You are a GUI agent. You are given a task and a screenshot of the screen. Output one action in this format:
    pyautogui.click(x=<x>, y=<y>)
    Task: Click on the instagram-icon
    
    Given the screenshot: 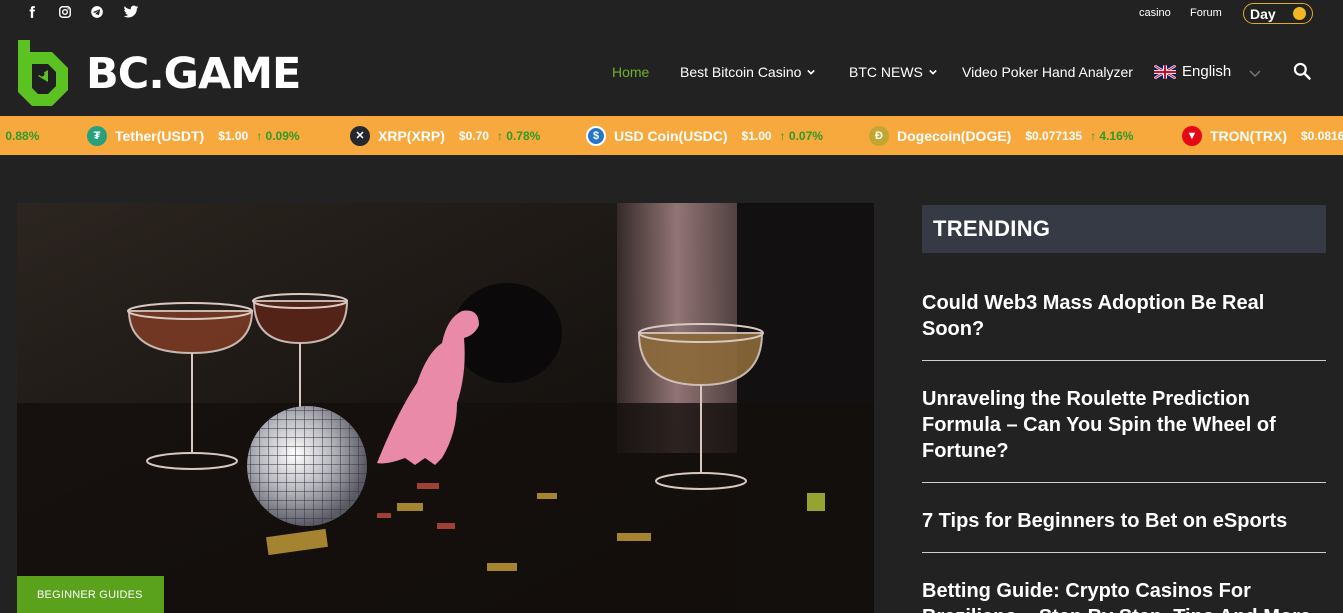 What is the action you would take?
    pyautogui.click(x=65, y=12)
    